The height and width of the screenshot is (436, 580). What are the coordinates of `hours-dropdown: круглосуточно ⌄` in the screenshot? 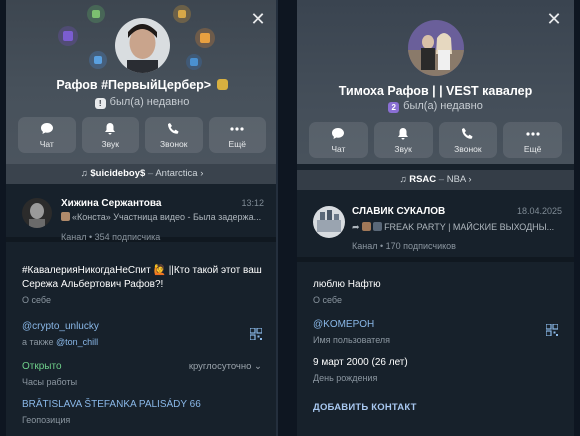 It's located at (225, 366).